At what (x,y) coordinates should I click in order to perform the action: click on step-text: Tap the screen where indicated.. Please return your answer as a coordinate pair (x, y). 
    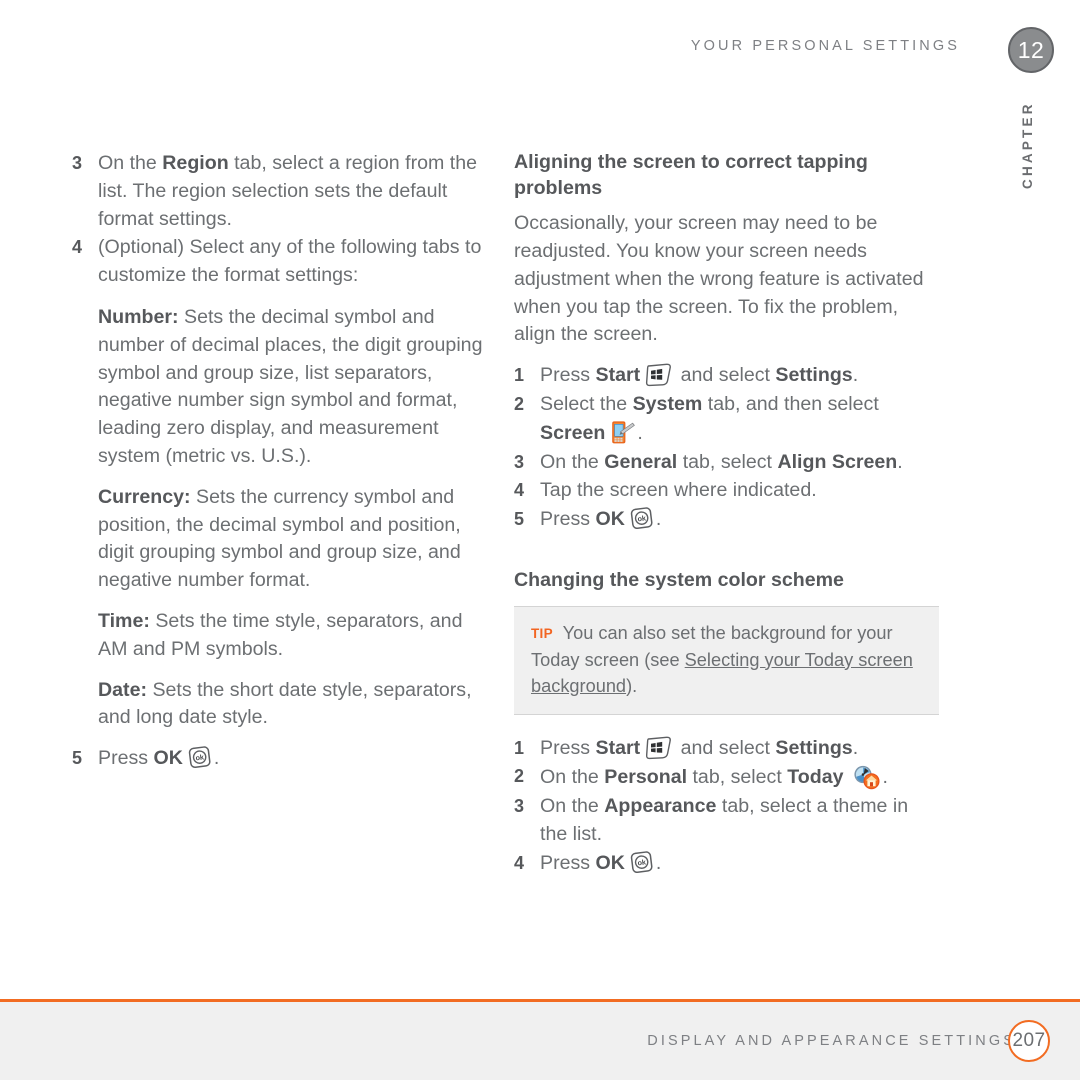
    Looking at the image, I should click on (678, 490).